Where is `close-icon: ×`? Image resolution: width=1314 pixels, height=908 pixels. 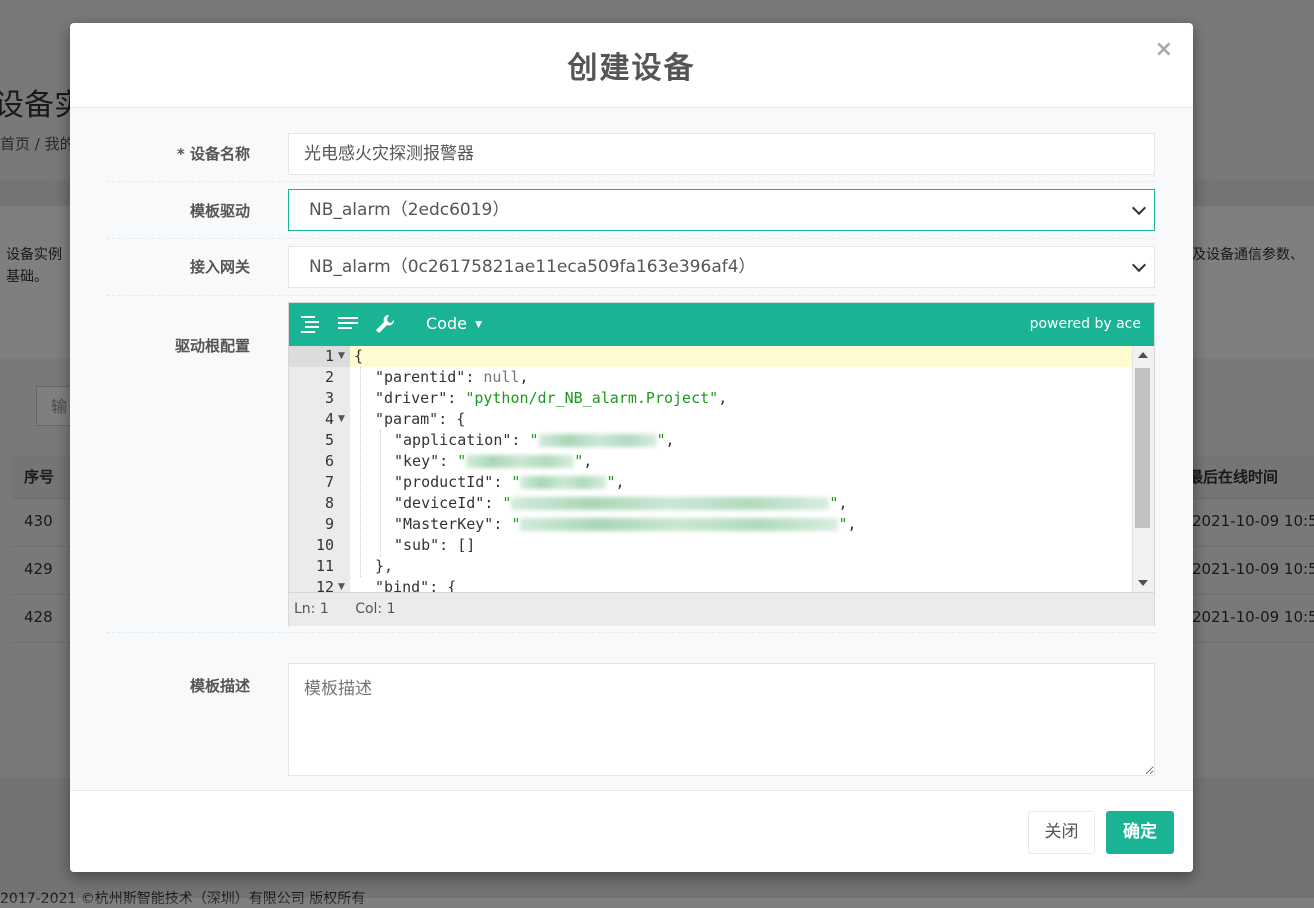
close-icon: × is located at coordinates (1164, 49).